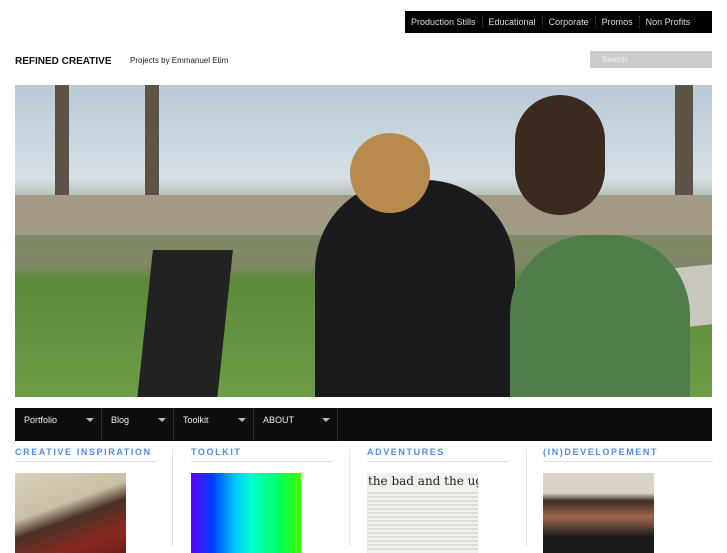  Describe the element at coordinates (179, 60) in the screenshot. I see `site-tagline: Projects by Emmanuel Etim` at that location.